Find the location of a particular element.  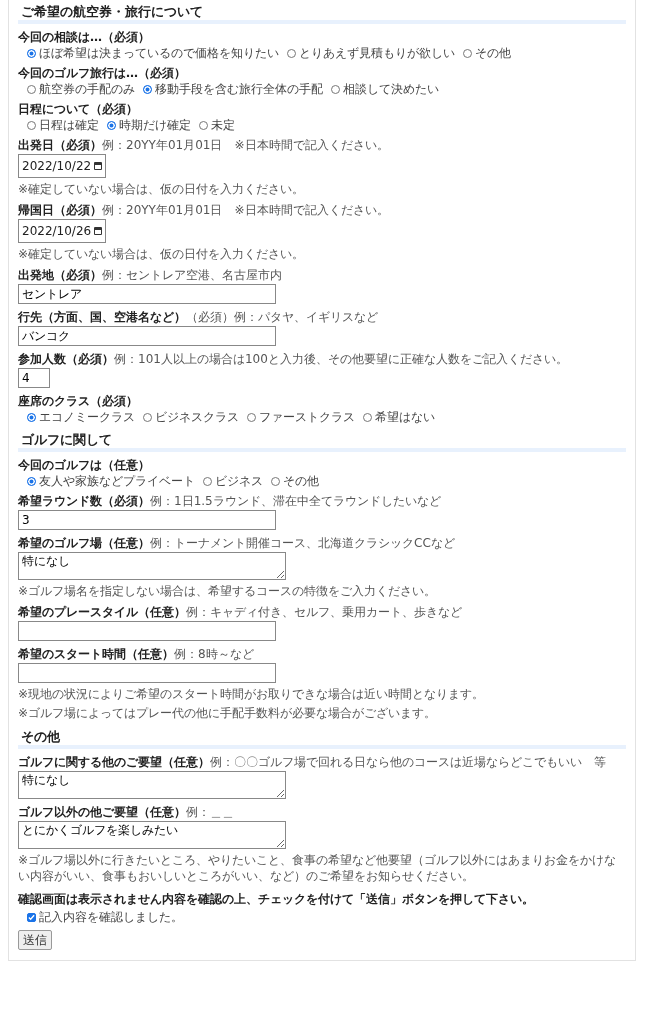

checkbox-label: 記入内容を確認しました。 is located at coordinates (111, 917).